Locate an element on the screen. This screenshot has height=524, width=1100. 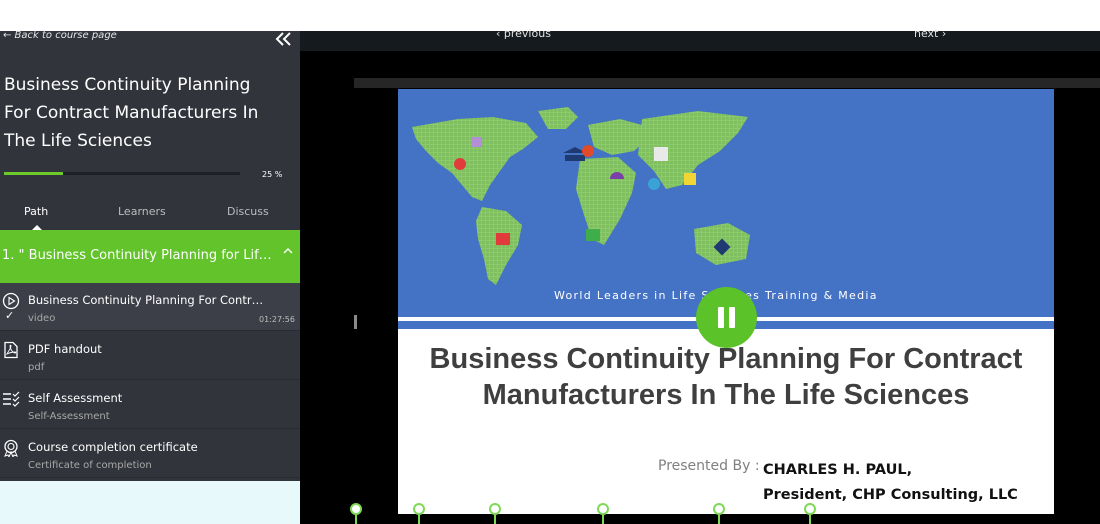
pdf-icon is located at coordinates (11, 350).